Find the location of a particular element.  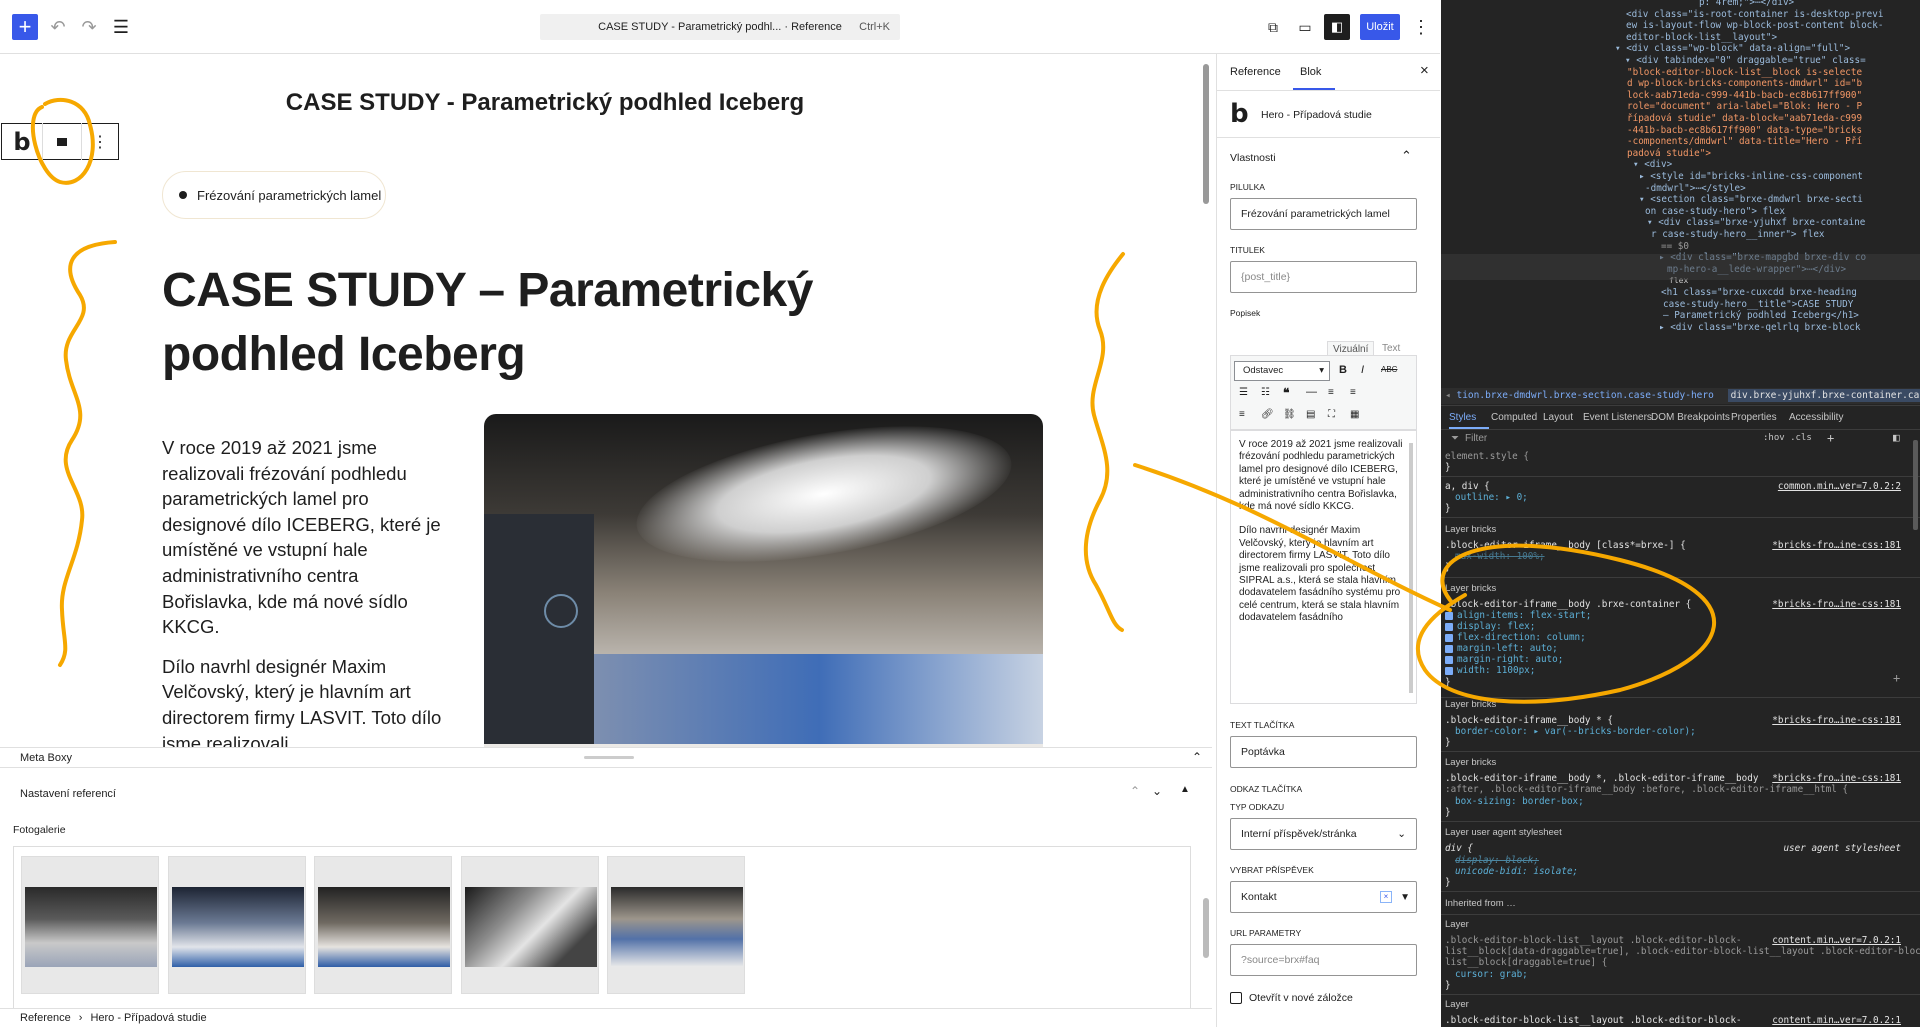

filter-input: Filter is located at coordinates (1476, 438).